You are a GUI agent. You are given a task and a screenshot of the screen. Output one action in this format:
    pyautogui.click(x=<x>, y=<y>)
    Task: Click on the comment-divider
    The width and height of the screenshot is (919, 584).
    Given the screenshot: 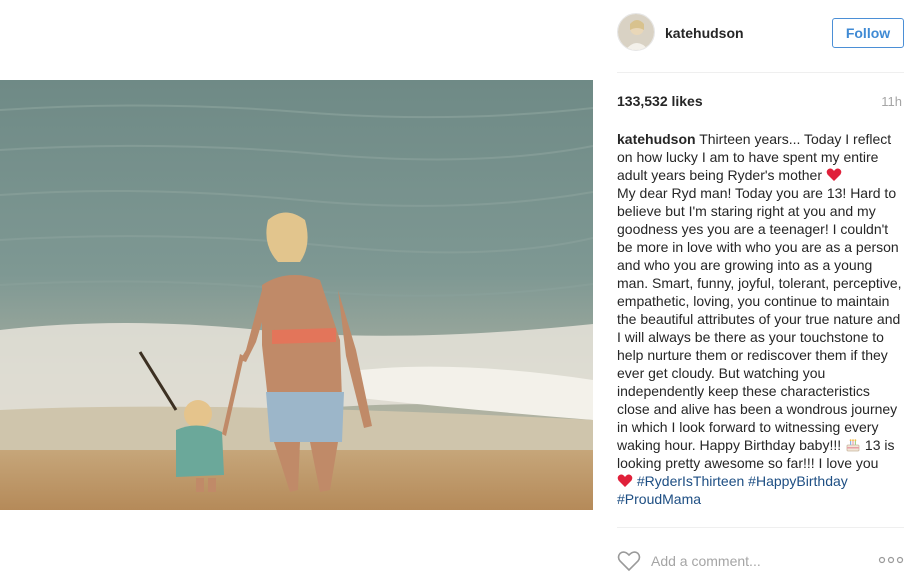 What is the action you would take?
    pyautogui.click(x=760, y=527)
    